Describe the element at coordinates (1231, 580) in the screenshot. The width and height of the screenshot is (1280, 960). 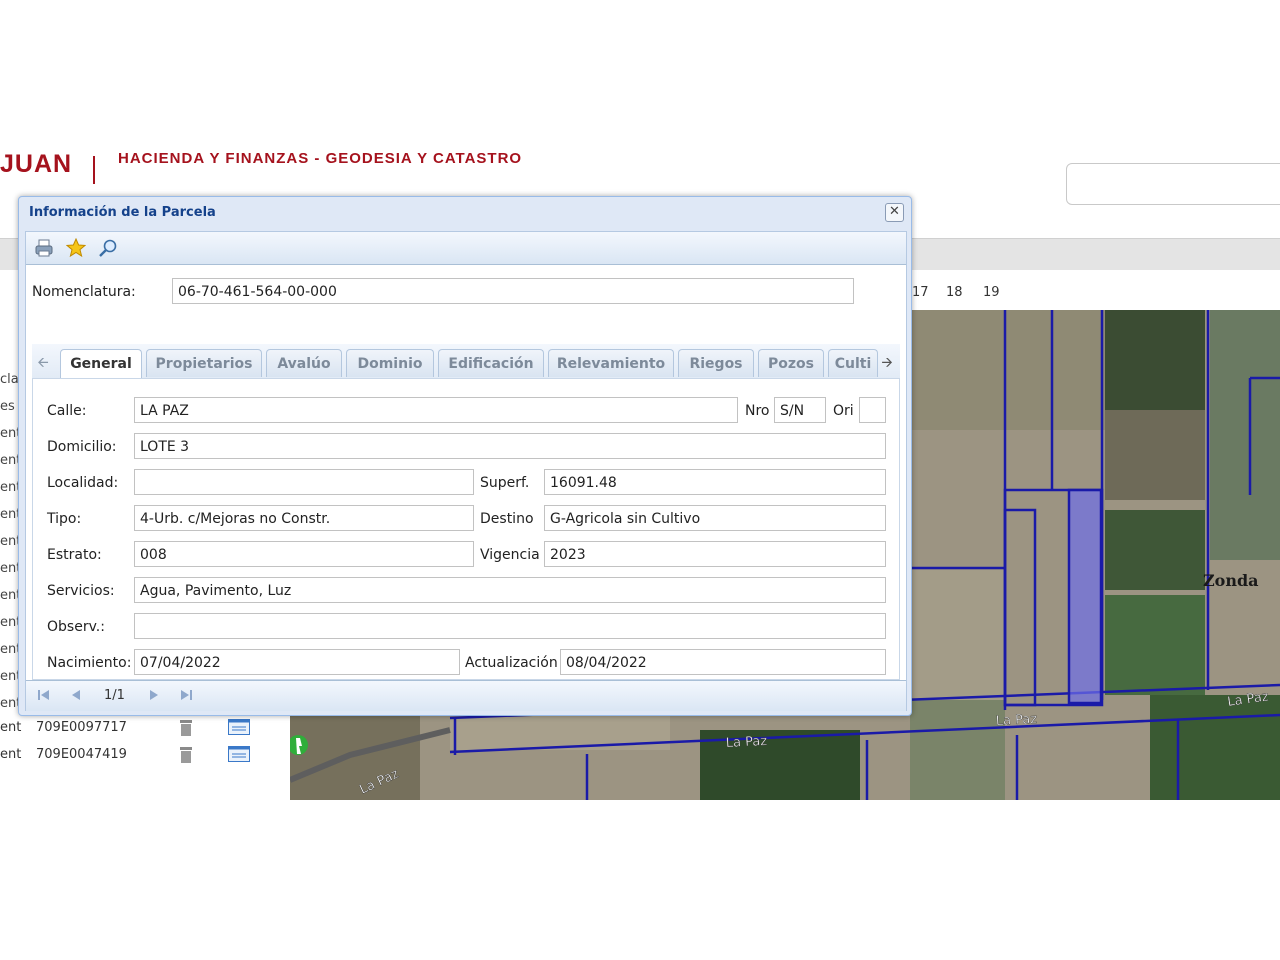
I see `map-label-zonda: Zonda` at that location.